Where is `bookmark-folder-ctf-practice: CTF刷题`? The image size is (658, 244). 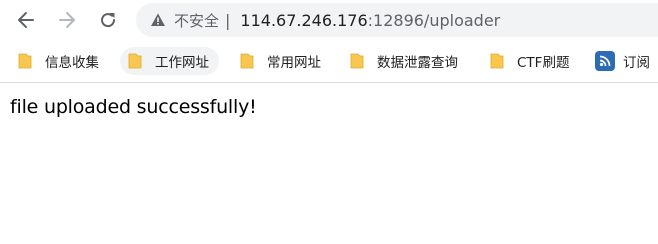
bookmark-folder-ctf-practice: CTF刷题 is located at coordinates (529, 61).